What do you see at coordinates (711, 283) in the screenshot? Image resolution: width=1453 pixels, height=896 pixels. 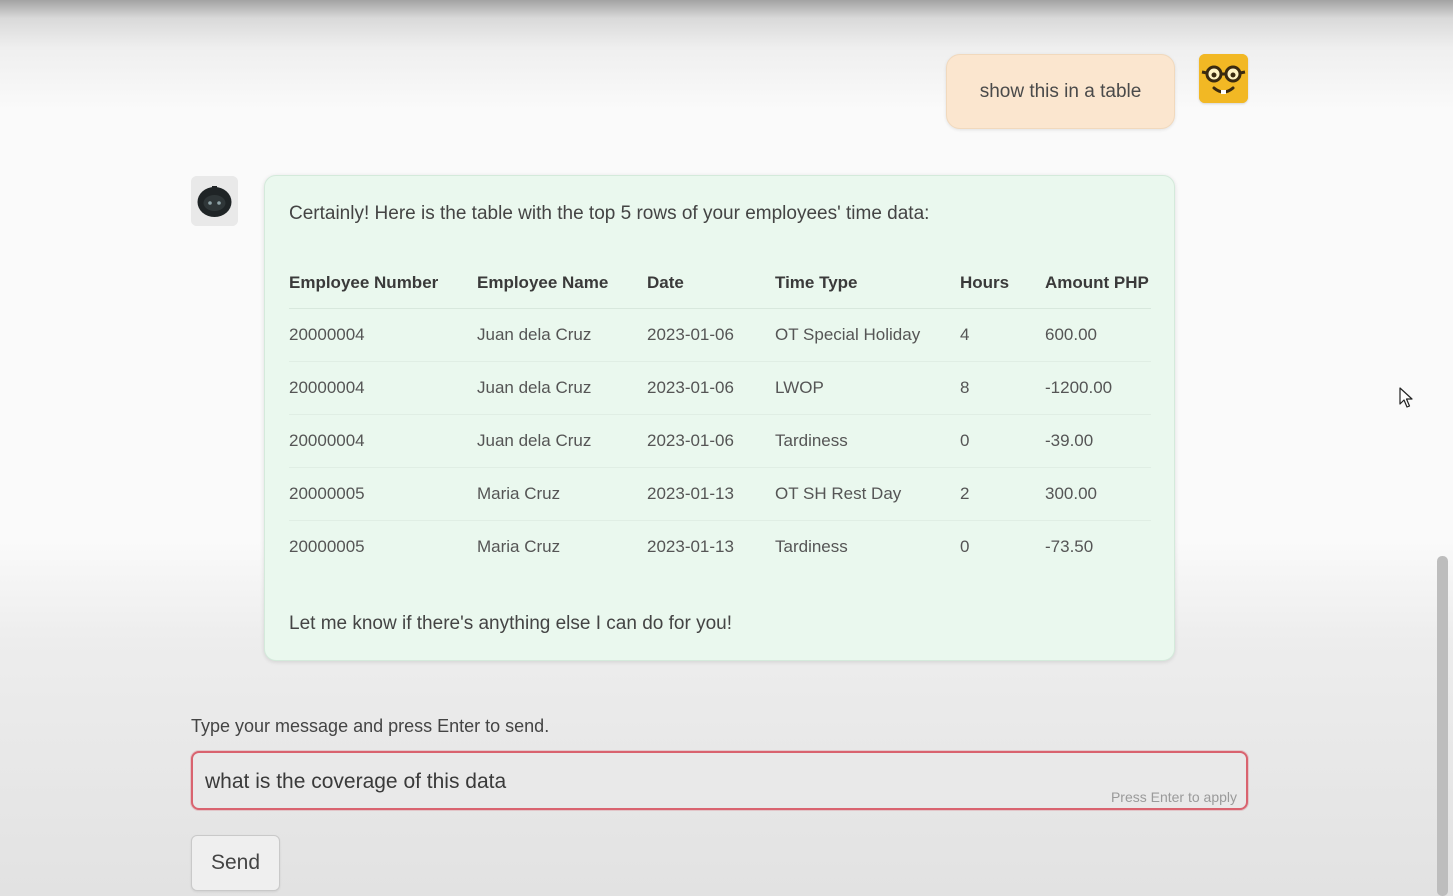 I see `column-header: Date` at bounding box center [711, 283].